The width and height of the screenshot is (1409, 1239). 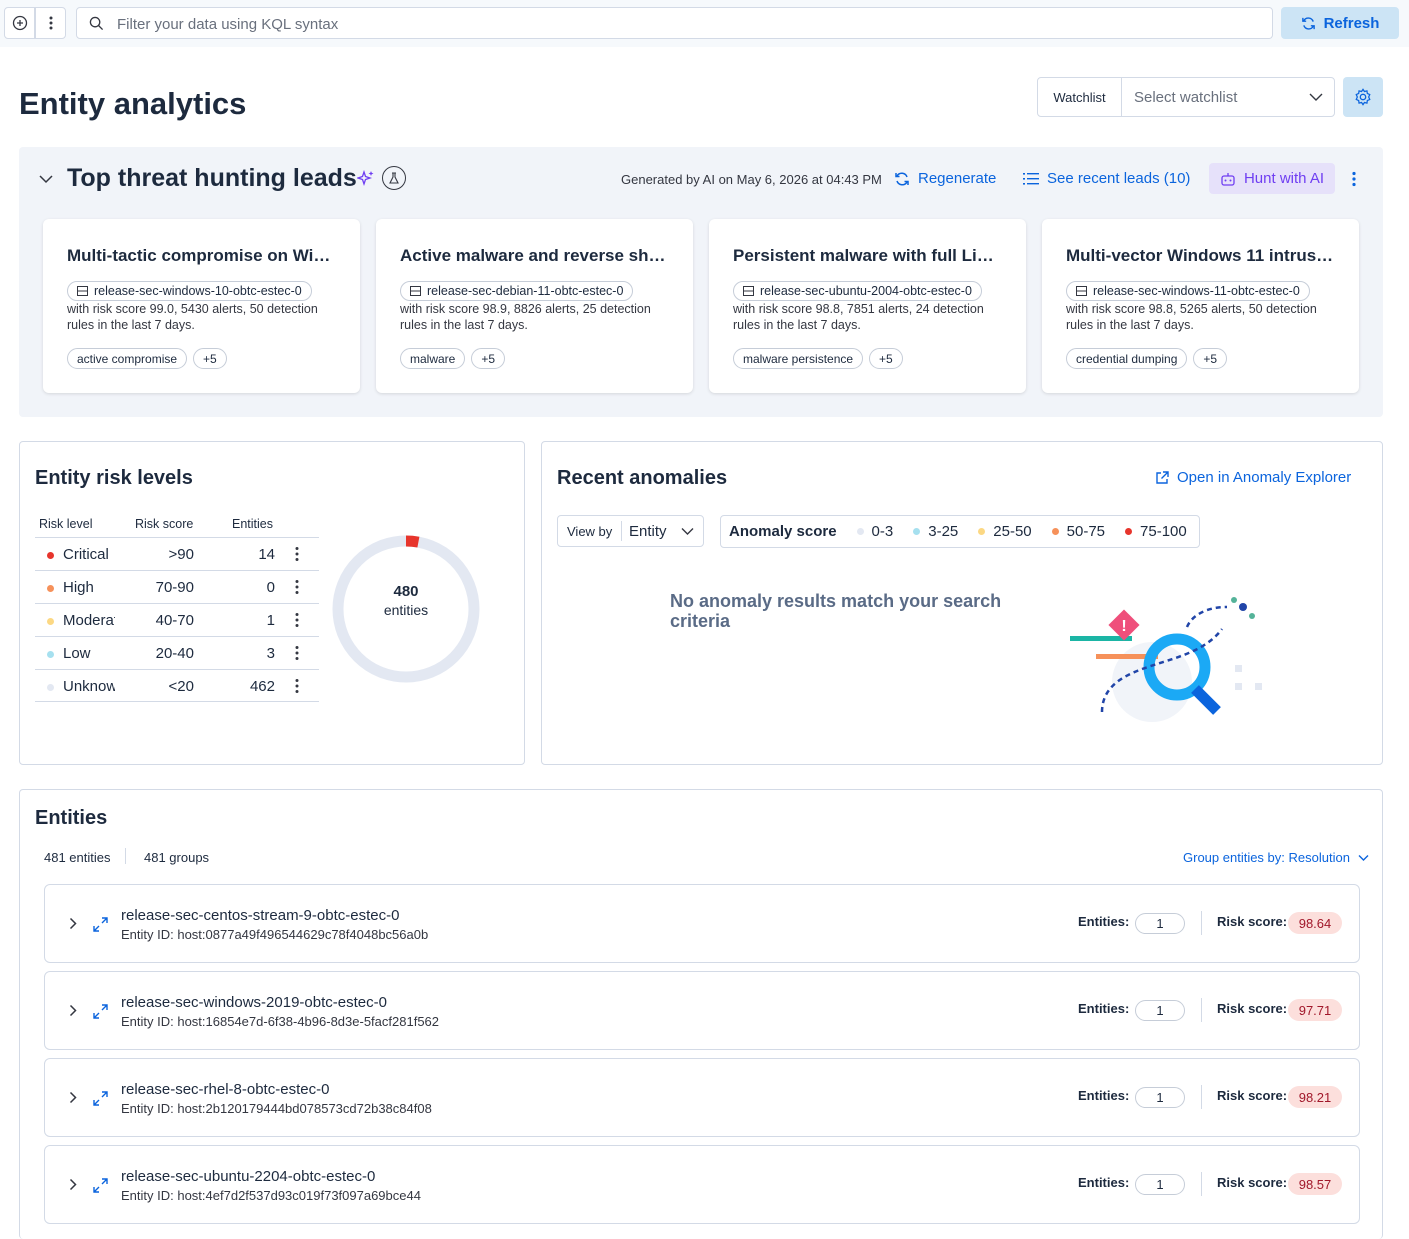 I want to click on host-badge: release-sec-ubuntu-2004-obtc-estec-0, so click(x=857, y=291).